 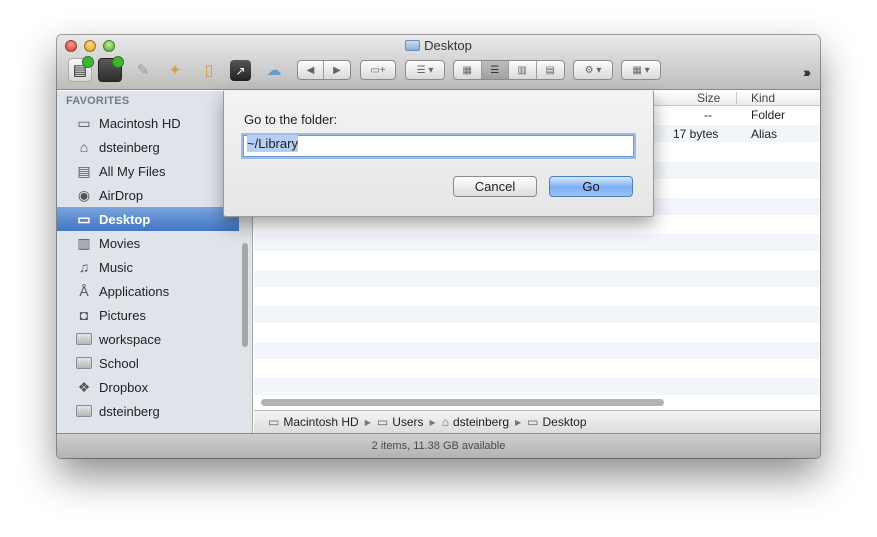 What do you see at coordinates (148, 411) in the screenshot?
I see `sidebar-item-dsteinberg-folder: dsteinberg` at bounding box center [148, 411].